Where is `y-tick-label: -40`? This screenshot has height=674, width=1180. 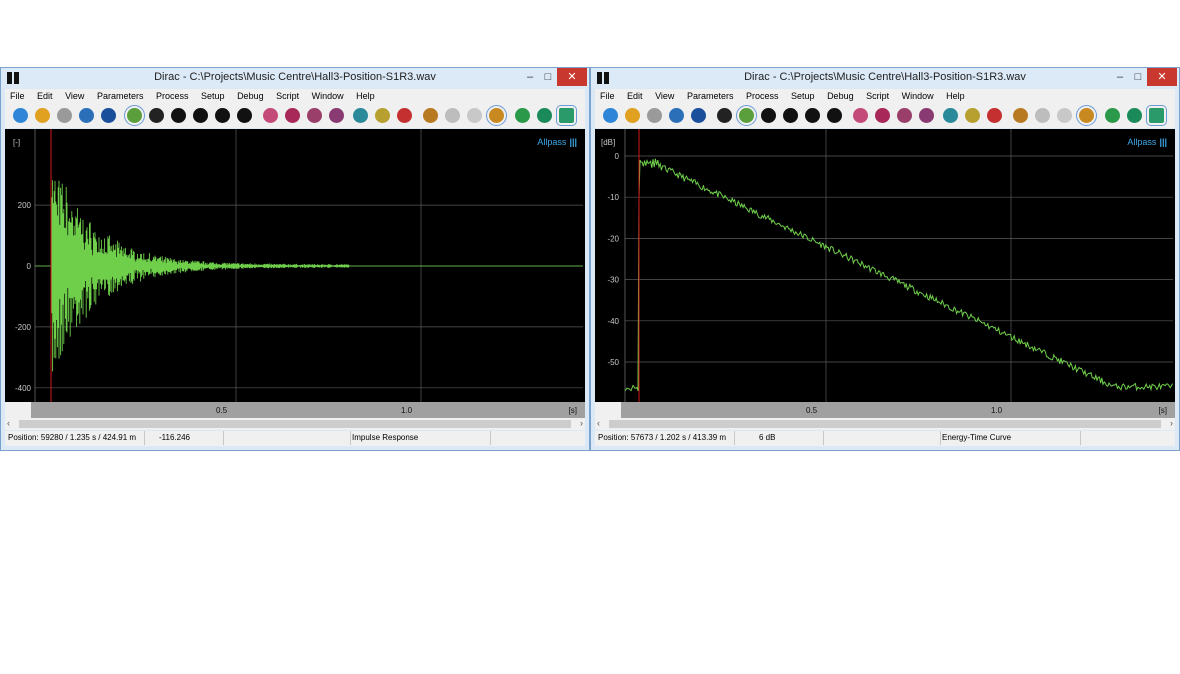
y-tick-label: -40 is located at coordinates (613, 321).